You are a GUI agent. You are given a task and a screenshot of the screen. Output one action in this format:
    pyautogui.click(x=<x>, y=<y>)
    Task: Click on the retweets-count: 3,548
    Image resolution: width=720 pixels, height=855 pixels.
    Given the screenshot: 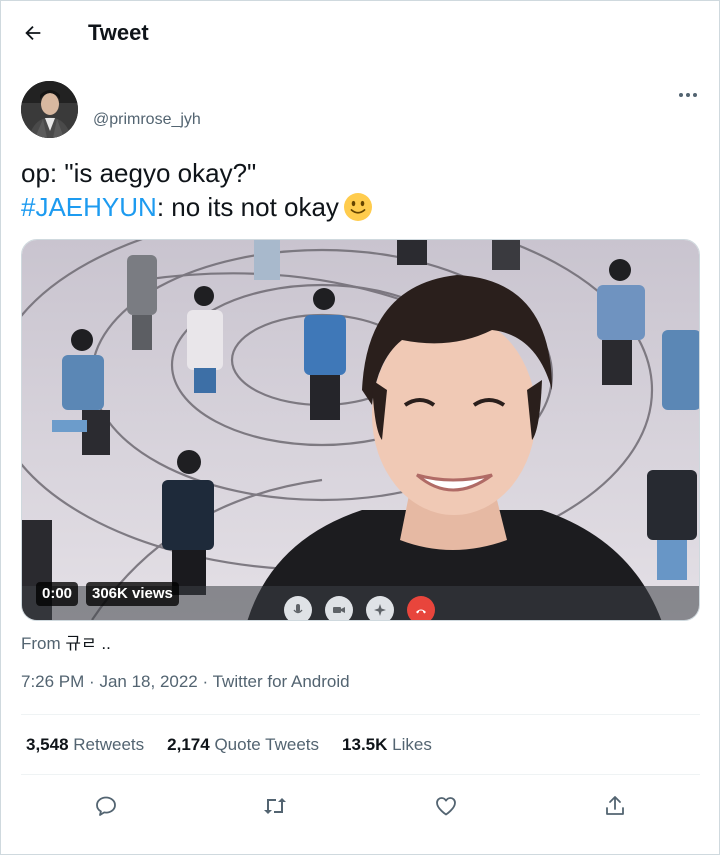 What is the action you would take?
    pyautogui.click(x=47, y=744)
    